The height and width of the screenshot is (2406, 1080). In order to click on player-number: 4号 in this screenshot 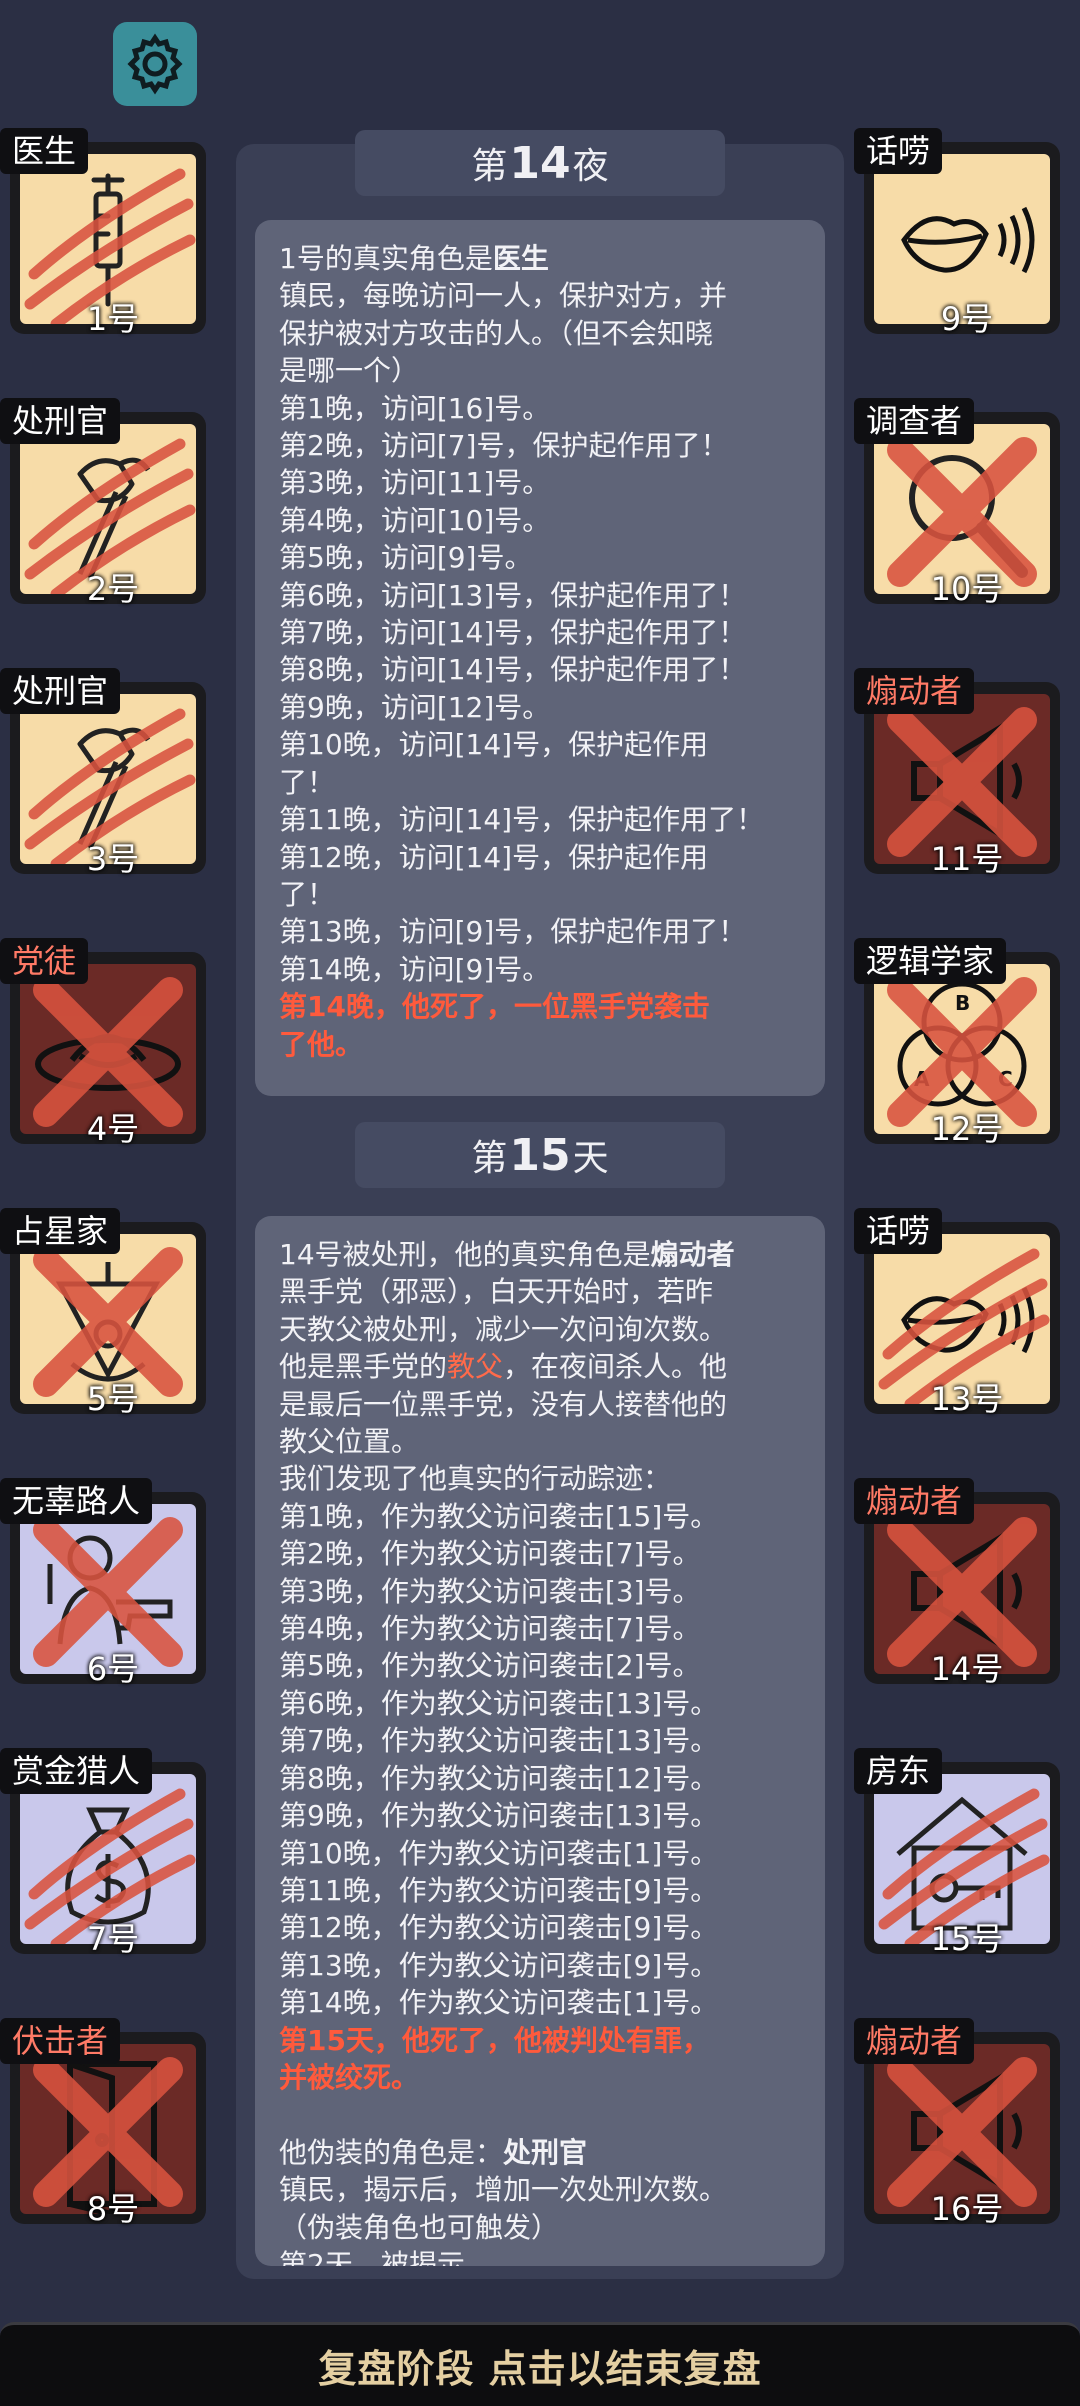, I will do `click(113, 1129)`.